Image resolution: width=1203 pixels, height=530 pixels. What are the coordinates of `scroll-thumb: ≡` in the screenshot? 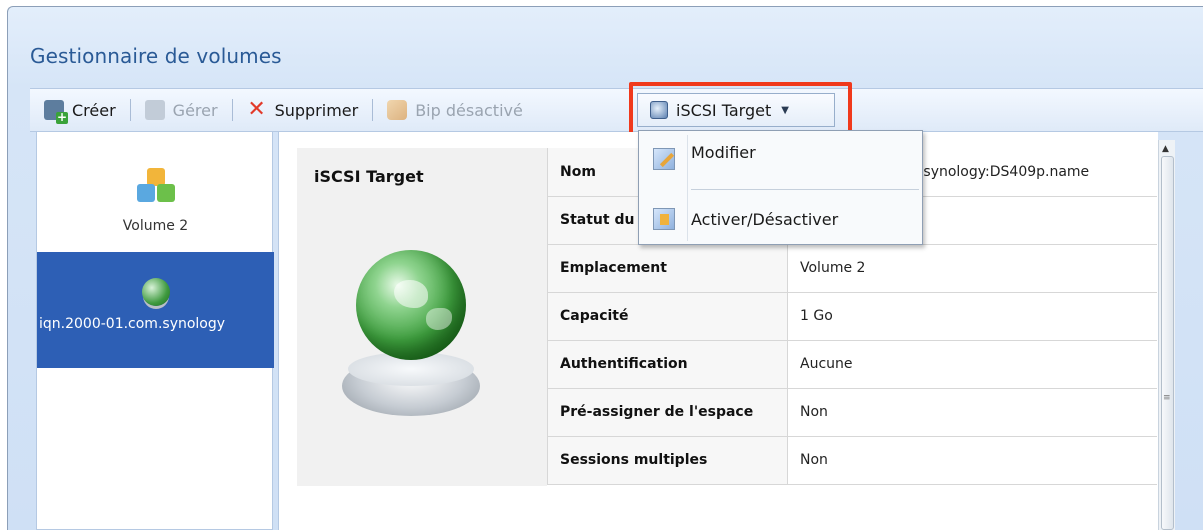 It's located at (1167, 343).